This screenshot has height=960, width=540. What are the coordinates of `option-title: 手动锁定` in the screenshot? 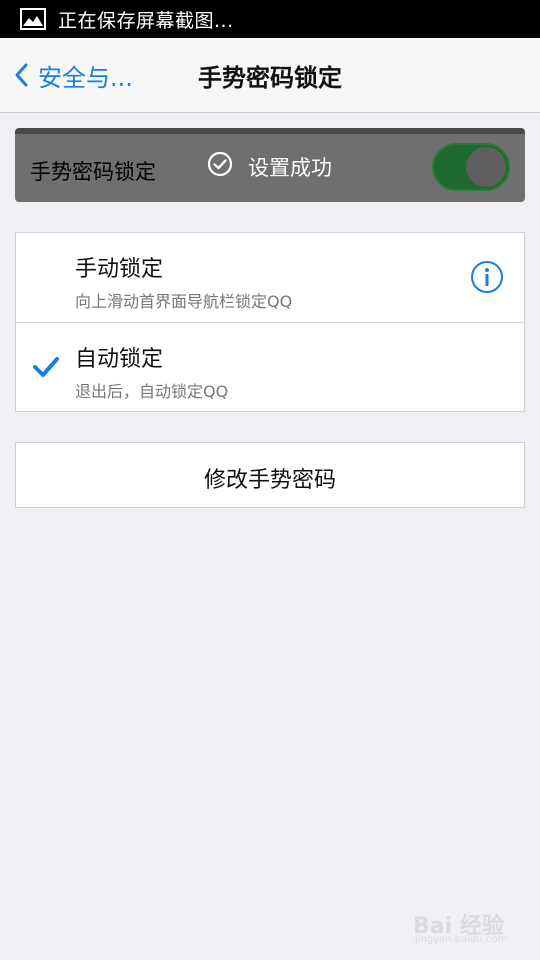 It's located at (119, 269).